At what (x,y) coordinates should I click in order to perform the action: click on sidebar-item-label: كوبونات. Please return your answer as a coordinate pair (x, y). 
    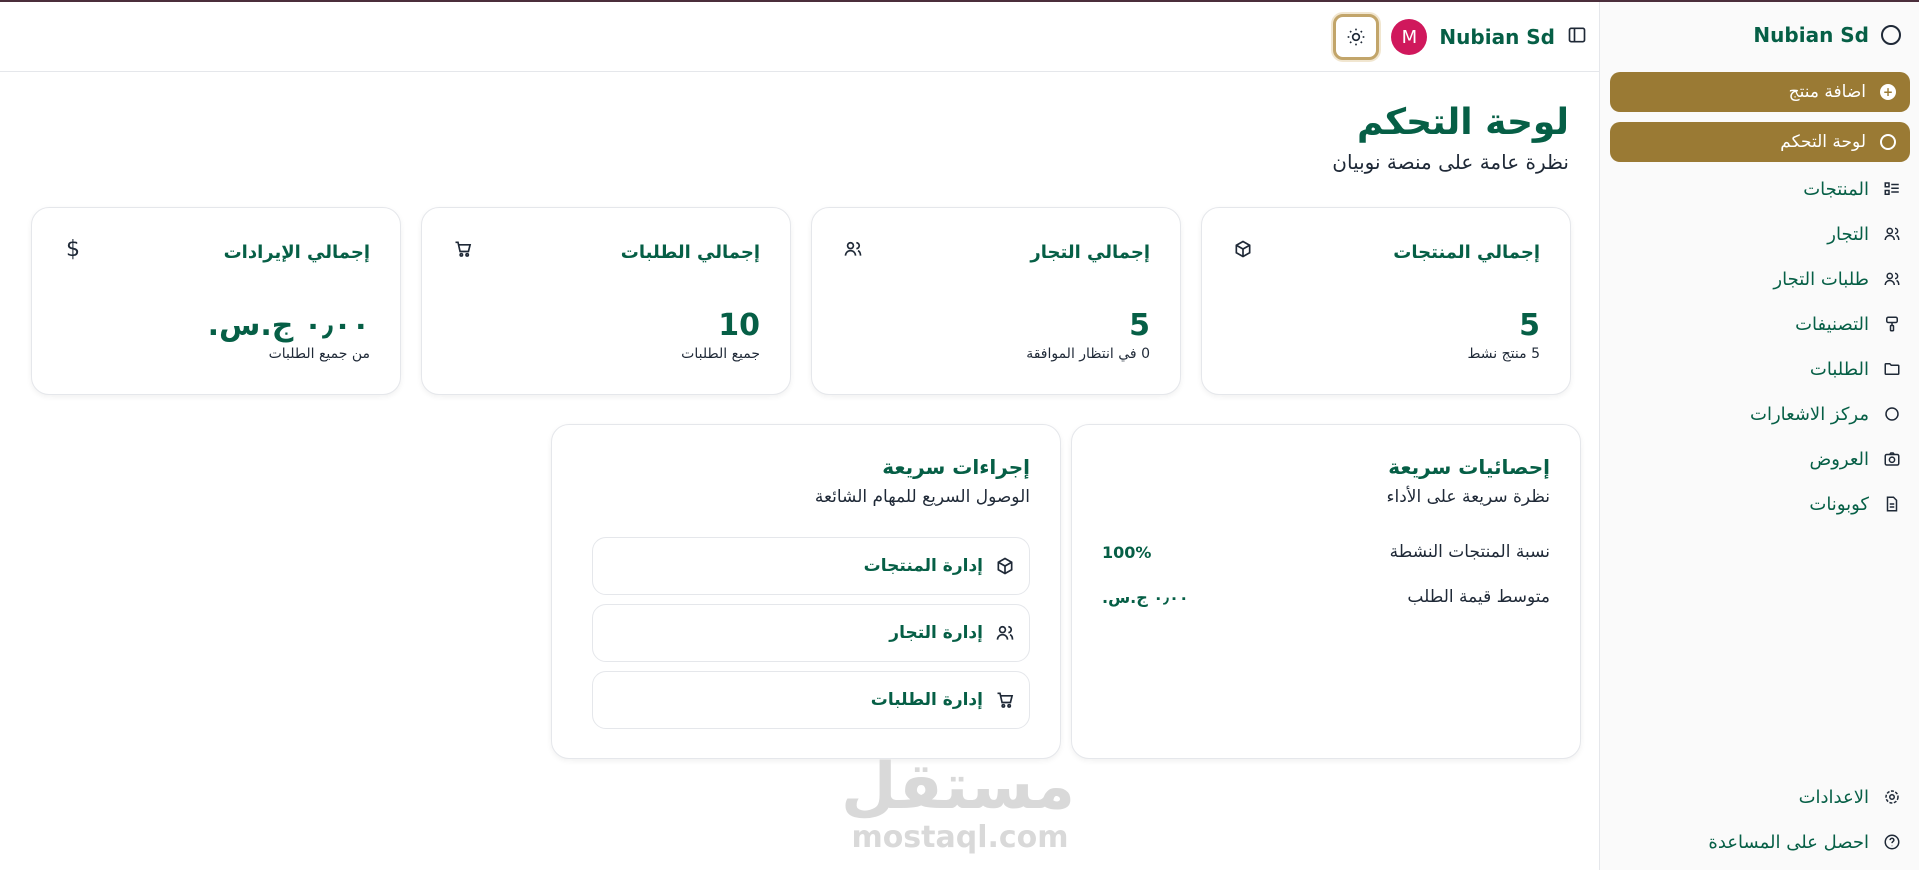
    Looking at the image, I should click on (1839, 504).